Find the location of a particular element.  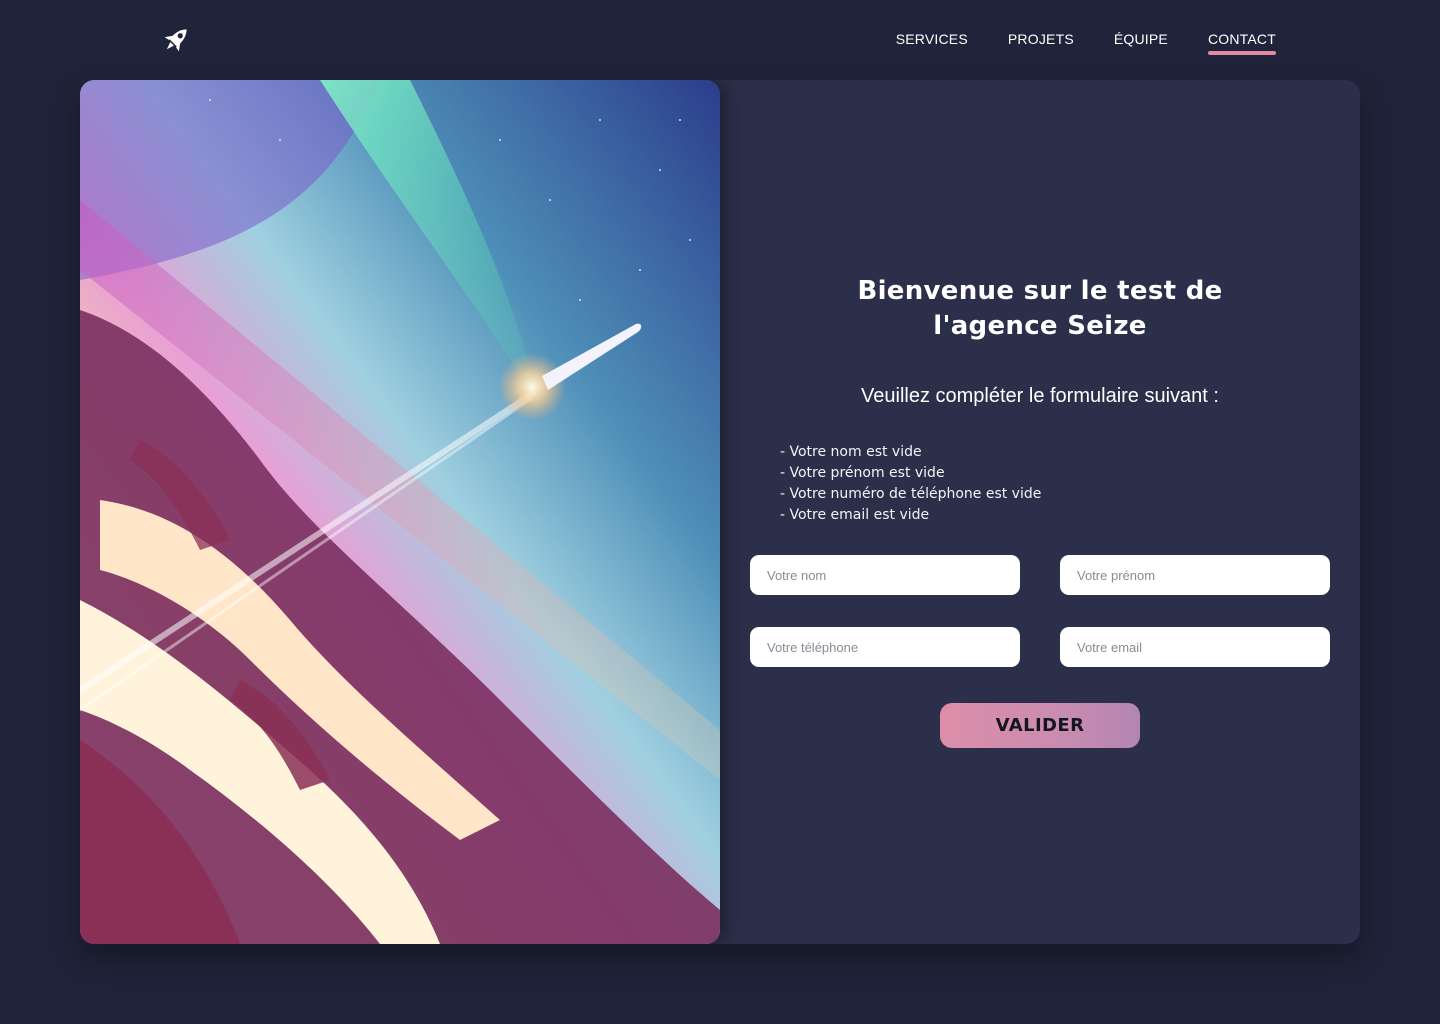

nav-equipe: ÉQUIPE is located at coordinates (1141, 43).